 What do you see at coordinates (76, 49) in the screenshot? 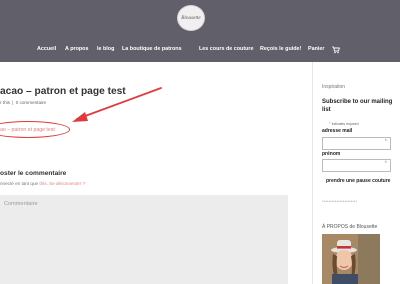
I see `nav-item-a-propos: A propos` at bounding box center [76, 49].